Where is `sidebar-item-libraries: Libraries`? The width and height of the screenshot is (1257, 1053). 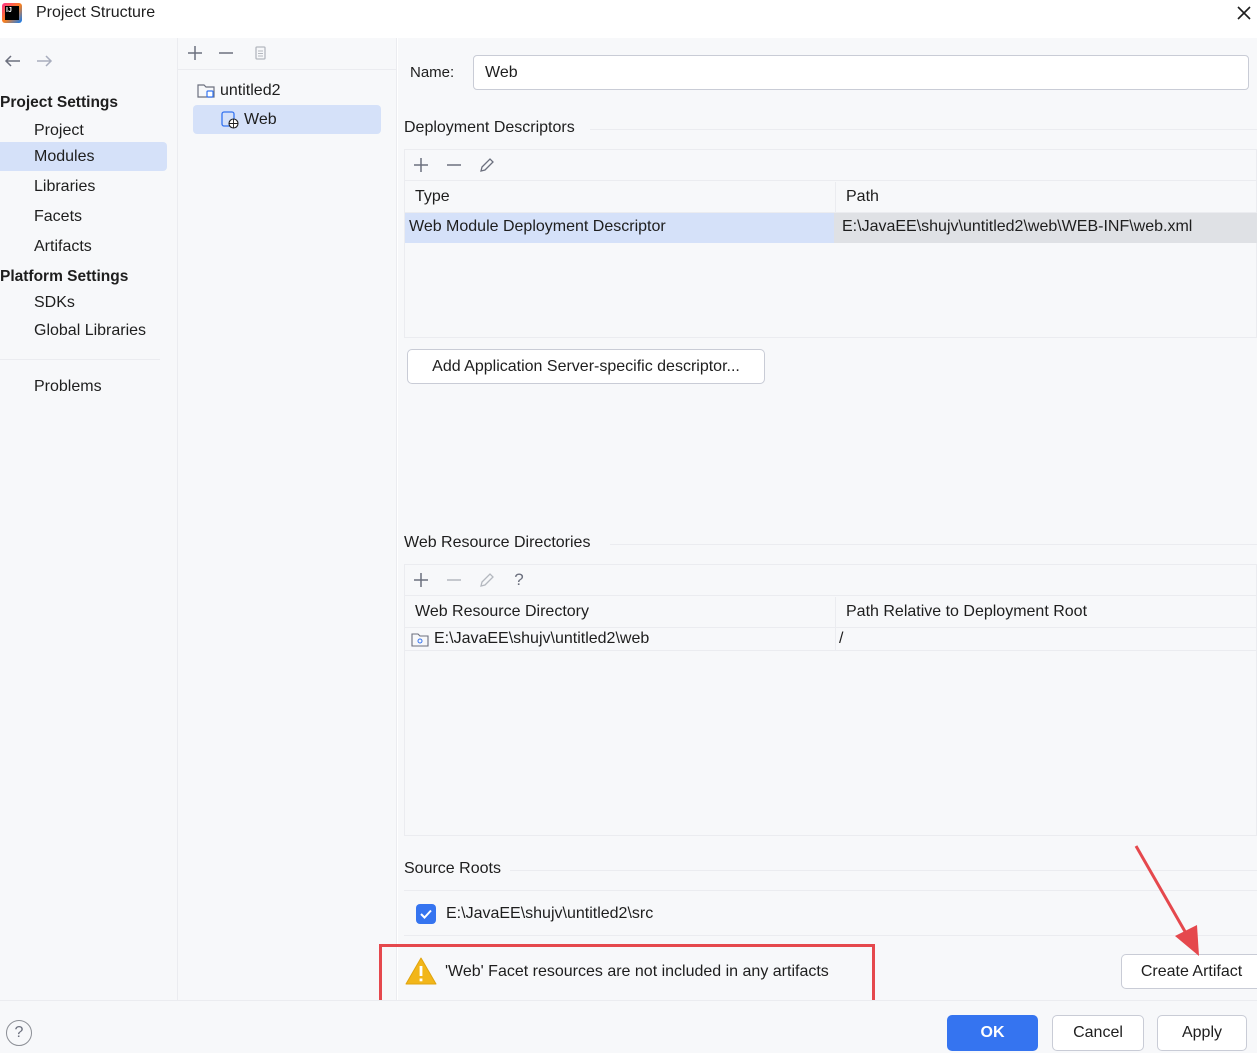 sidebar-item-libraries: Libraries is located at coordinates (83, 186).